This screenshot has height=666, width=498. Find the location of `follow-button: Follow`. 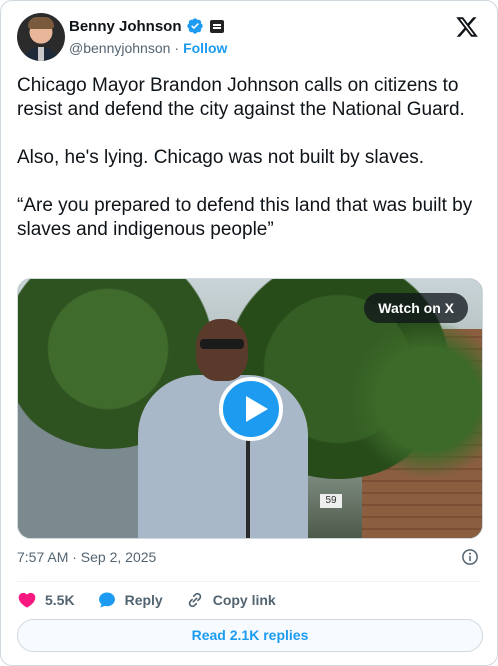

follow-button: Follow is located at coordinates (205, 48).